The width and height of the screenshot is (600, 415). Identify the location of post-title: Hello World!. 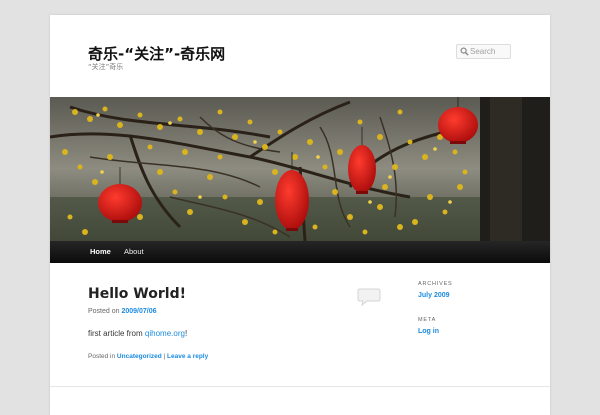
(137, 294).